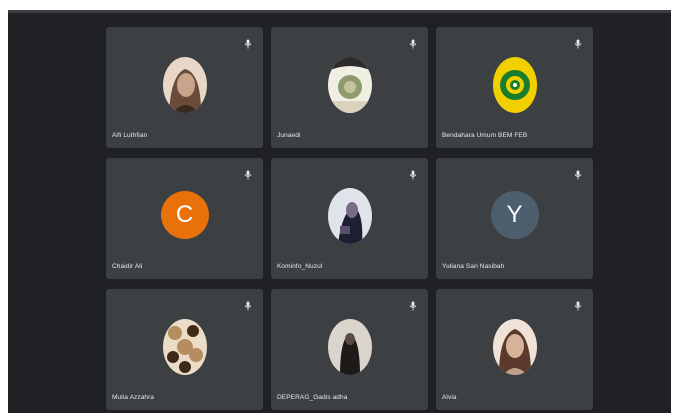 The height and width of the screenshot is (418, 673). I want to click on participant-tile: Bendahara Umum BEM FEB, so click(514, 87).